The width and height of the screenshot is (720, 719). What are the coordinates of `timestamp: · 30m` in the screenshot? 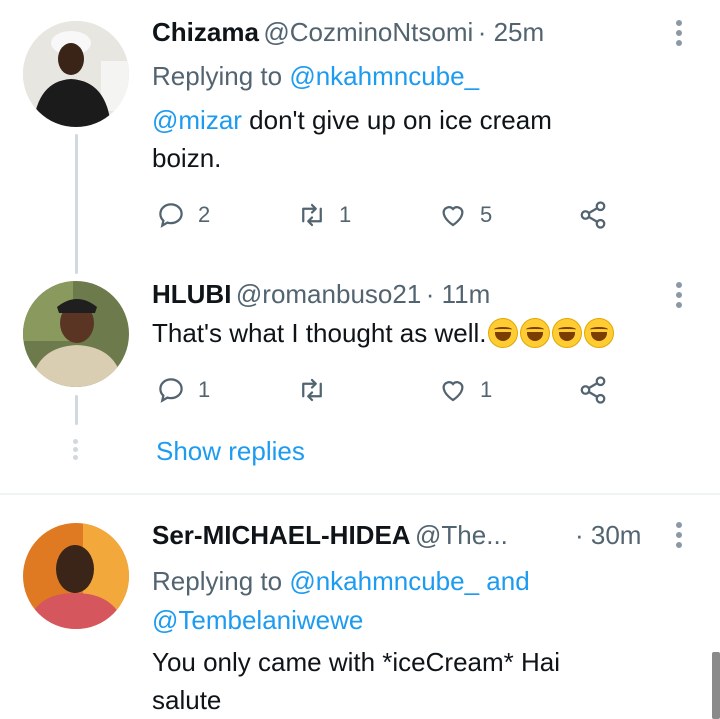 It's located at (608, 535).